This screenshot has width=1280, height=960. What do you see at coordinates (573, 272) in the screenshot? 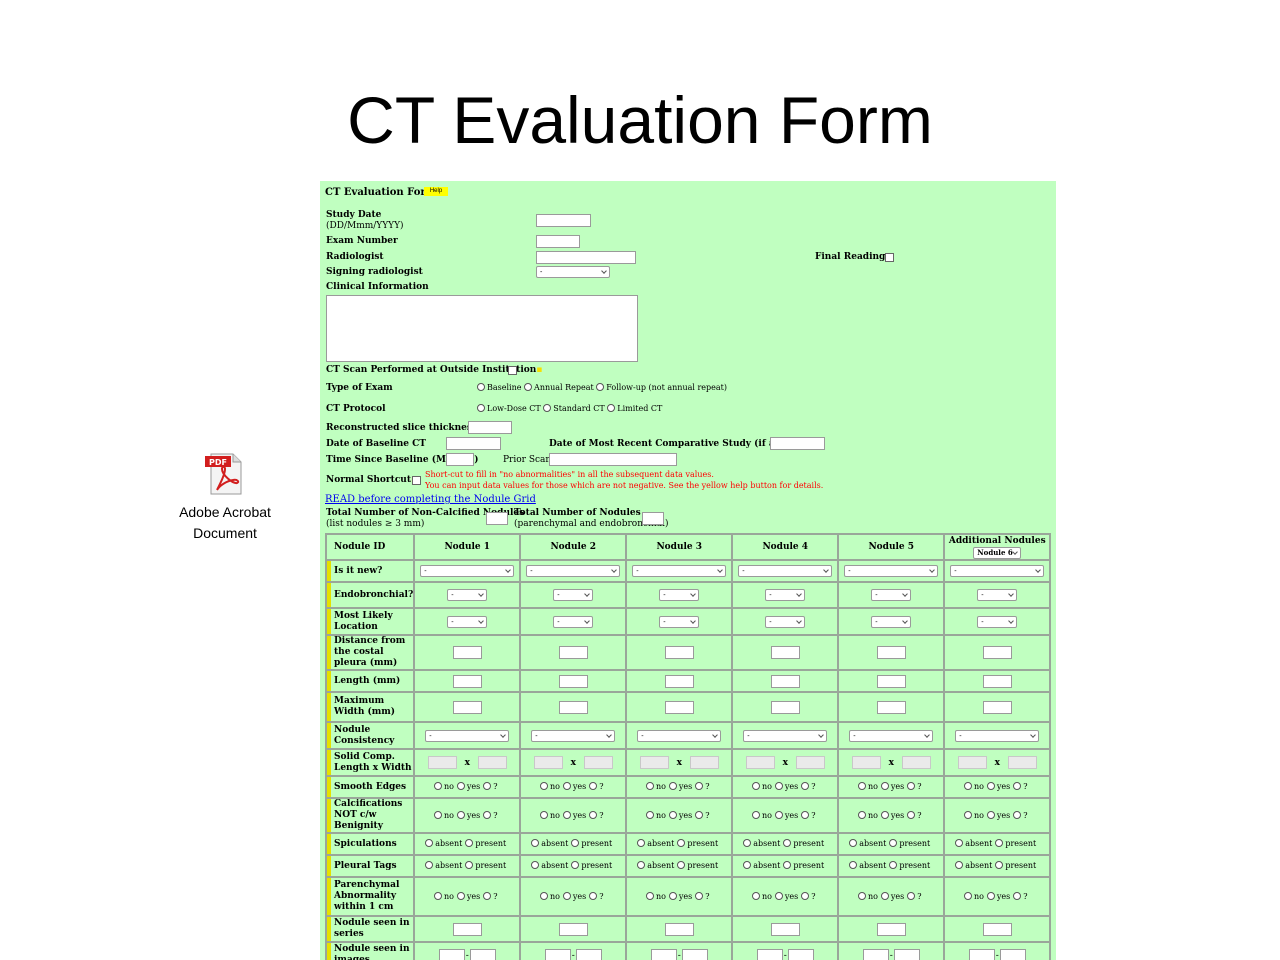
I see `signing-radiologist-select: -` at bounding box center [573, 272].